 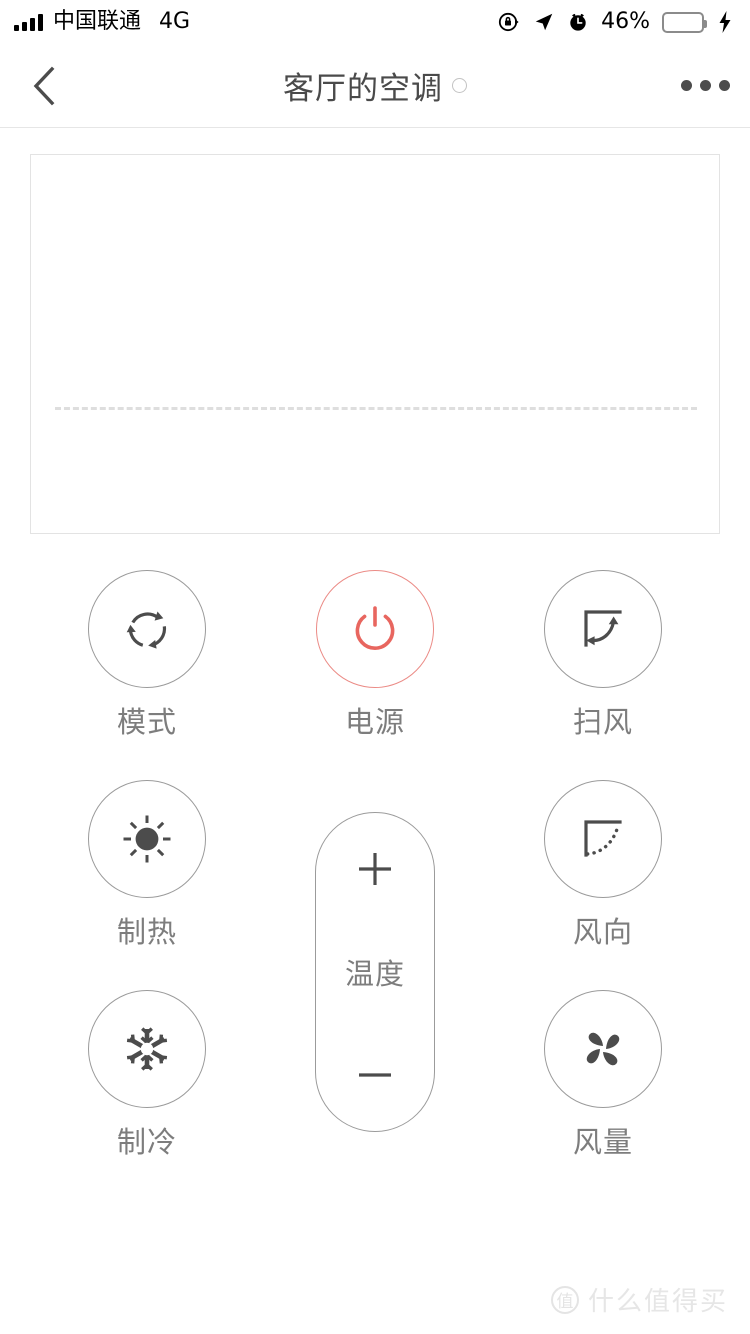 I want to click on swing-button: 扫风, so click(x=603, y=675).